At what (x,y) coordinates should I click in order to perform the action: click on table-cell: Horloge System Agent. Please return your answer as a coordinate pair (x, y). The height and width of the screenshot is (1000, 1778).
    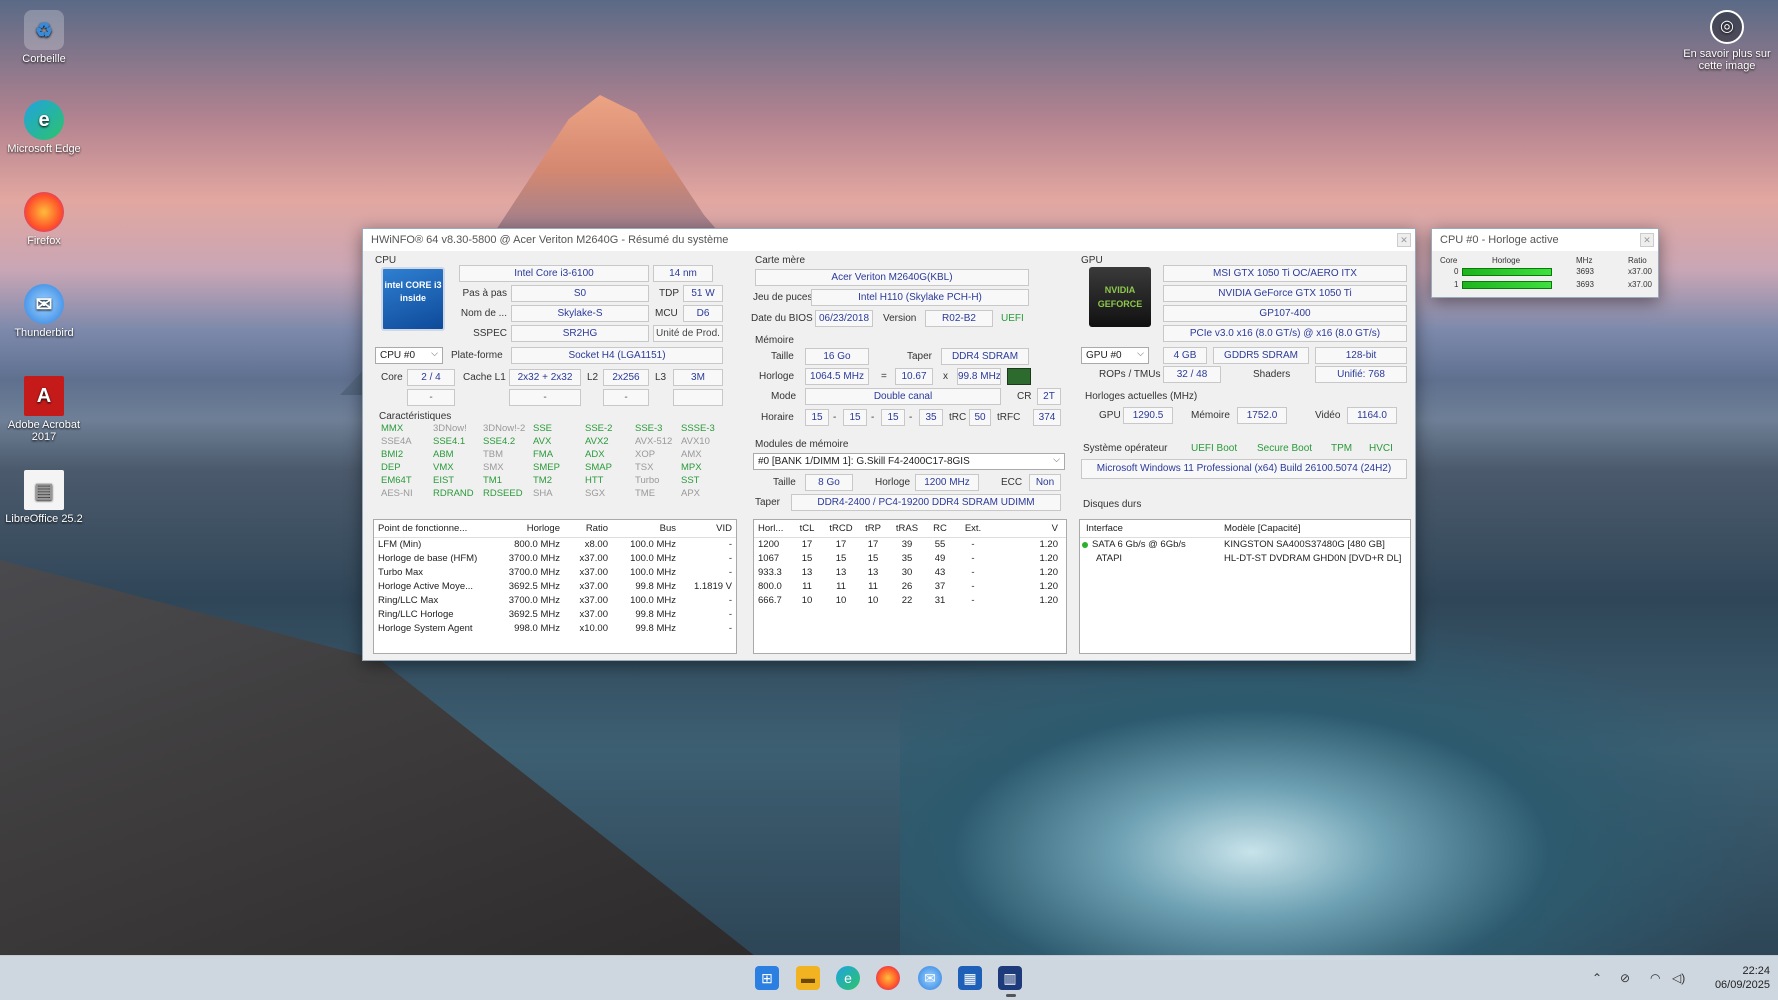
    Looking at the image, I should click on (425, 628).